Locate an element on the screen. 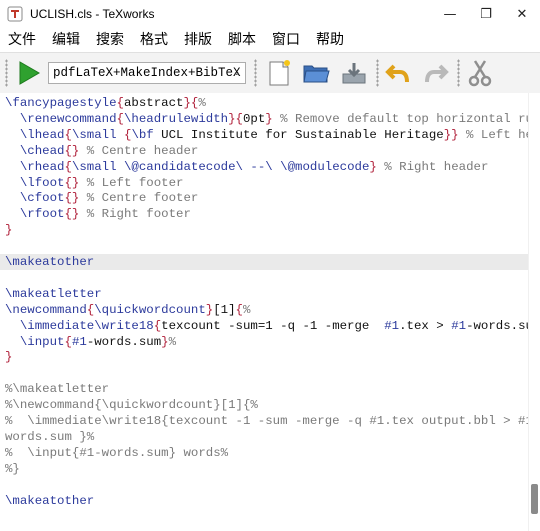 The width and height of the screenshot is (540, 531). minimize-button: — is located at coordinates (450, 14).